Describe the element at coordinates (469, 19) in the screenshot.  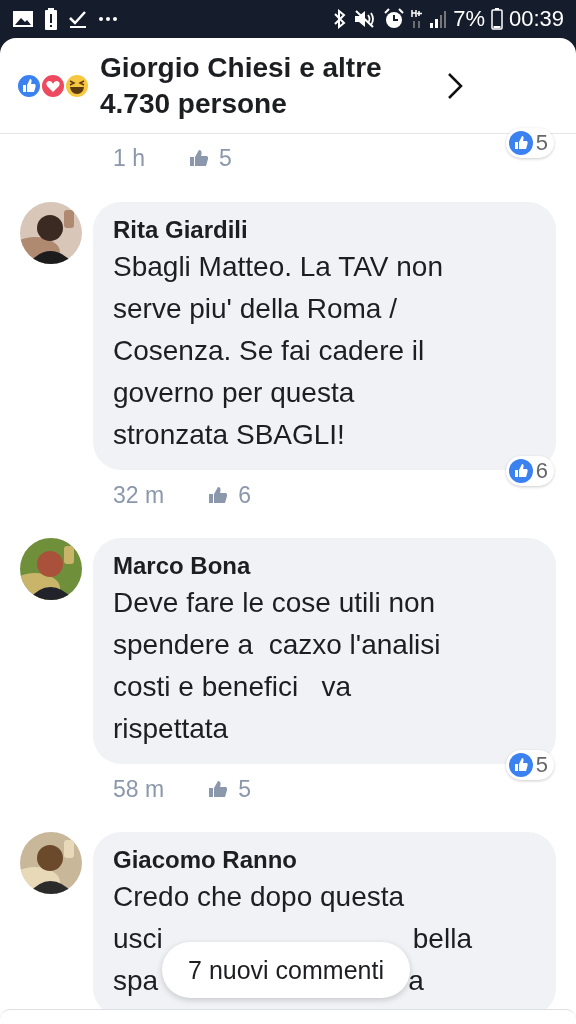
I see `battery-percent: 7%` at that location.